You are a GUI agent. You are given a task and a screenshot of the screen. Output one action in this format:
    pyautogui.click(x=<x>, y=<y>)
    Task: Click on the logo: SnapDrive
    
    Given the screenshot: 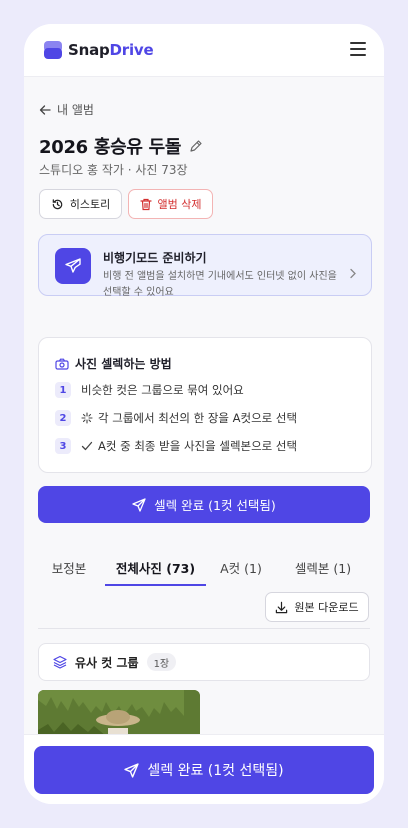 What is the action you would take?
    pyautogui.click(x=99, y=50)
    